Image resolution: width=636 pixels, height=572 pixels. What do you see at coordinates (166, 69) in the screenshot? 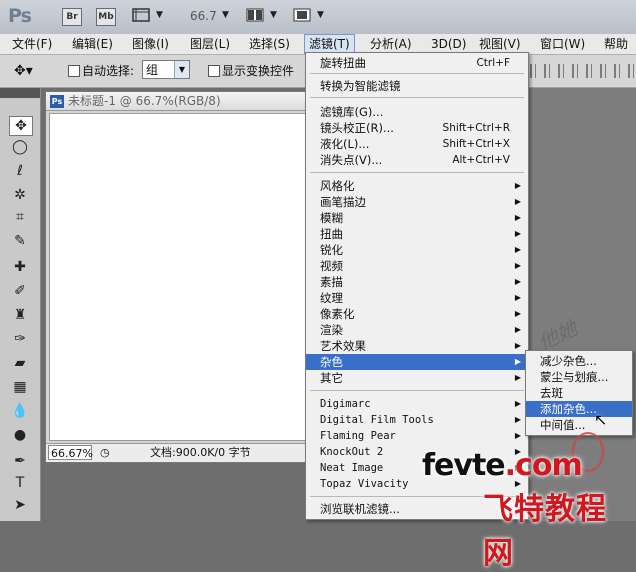
I see `auto-select-dropdown: 组 ▼` at bounding box center [166, 69].